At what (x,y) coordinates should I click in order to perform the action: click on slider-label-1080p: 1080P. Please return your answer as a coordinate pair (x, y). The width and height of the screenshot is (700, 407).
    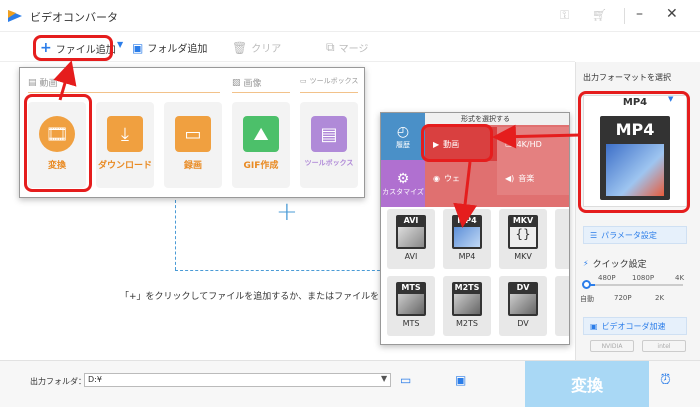
    Looking at the image, I should click on (643, 278).